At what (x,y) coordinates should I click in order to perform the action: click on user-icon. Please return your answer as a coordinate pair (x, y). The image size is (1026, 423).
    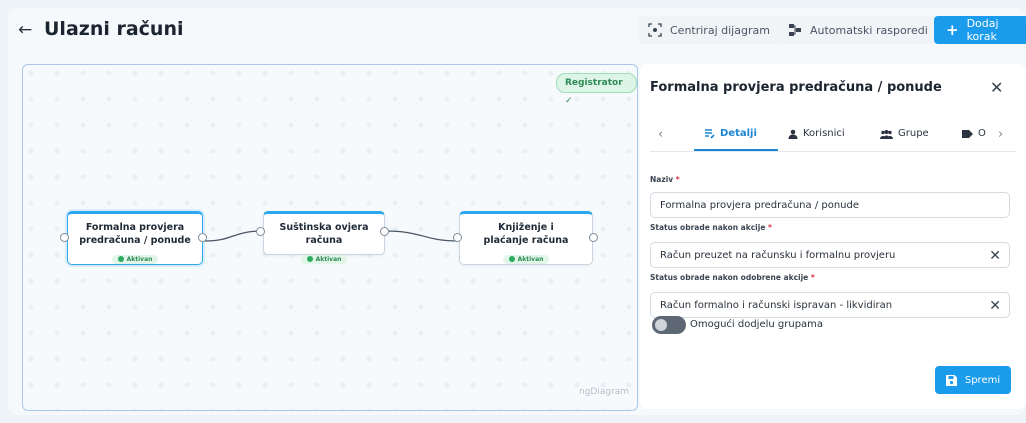
    Looking at the image, I should click on (793, 134).